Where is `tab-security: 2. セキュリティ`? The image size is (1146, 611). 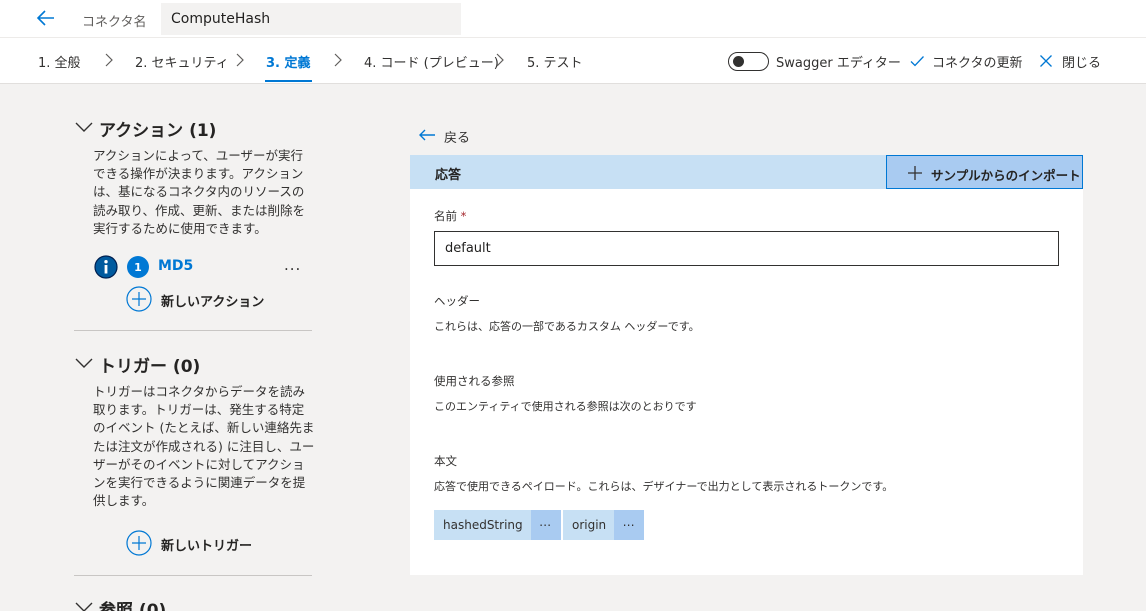 tab-security: 2. セキュリティ is located at coordinates (182, 61).